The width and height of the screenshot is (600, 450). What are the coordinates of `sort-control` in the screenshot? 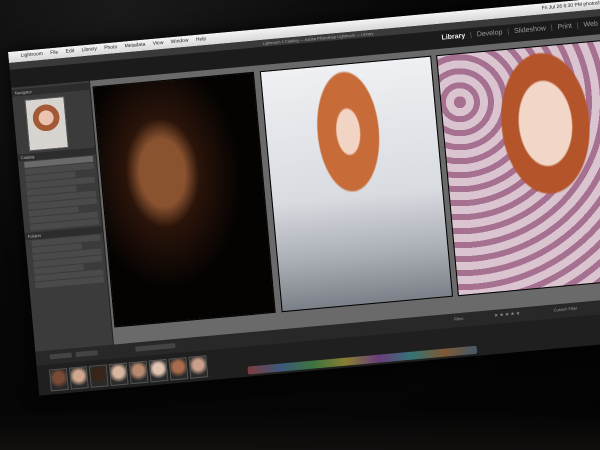 It's located at (155, 347).